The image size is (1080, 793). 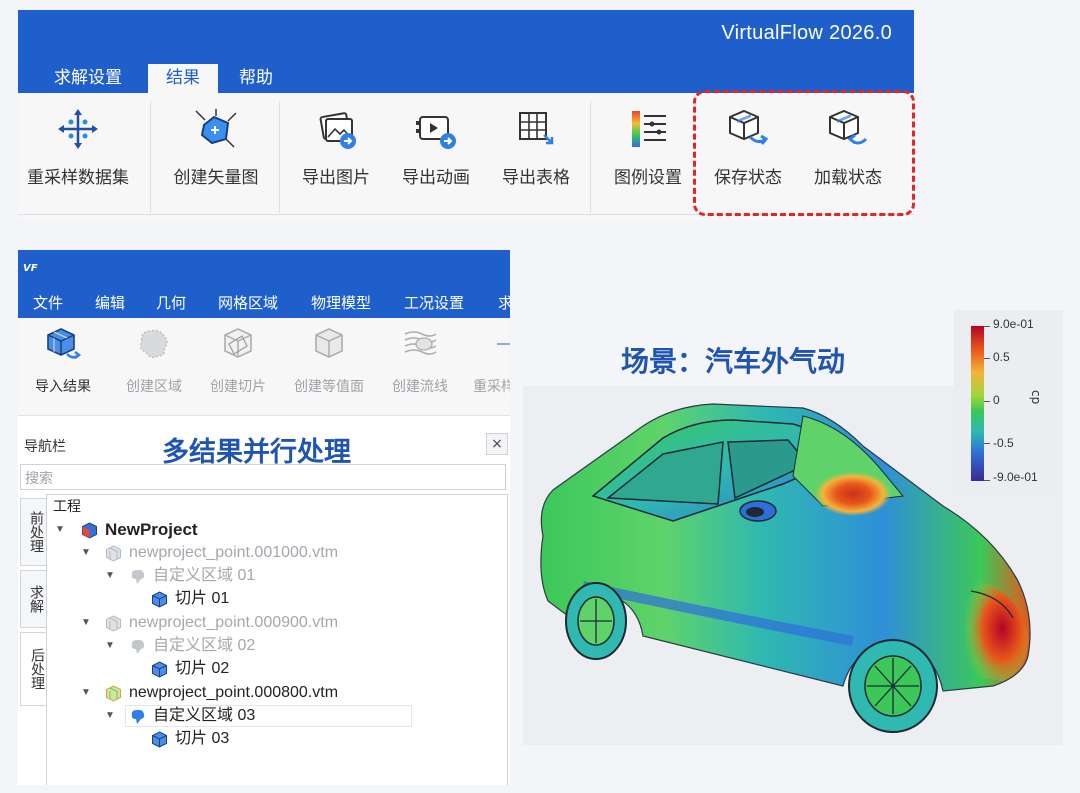 I want to click on resample-dataset-button: 重采样数据集, so click(x=78, y=154).